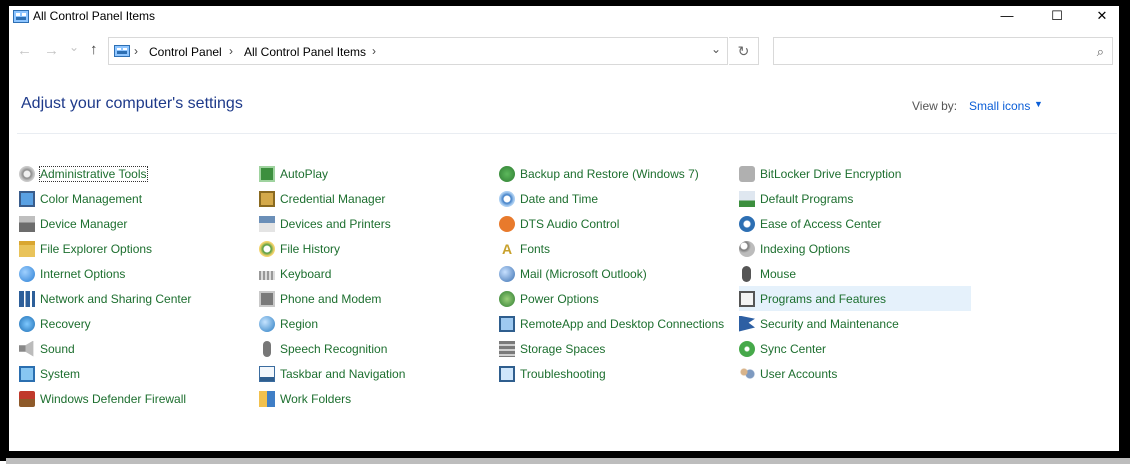  What do you see at coordinates (746, 273) in the screenshot?
I see `mouse-icon` at bounding box center [746, 273].